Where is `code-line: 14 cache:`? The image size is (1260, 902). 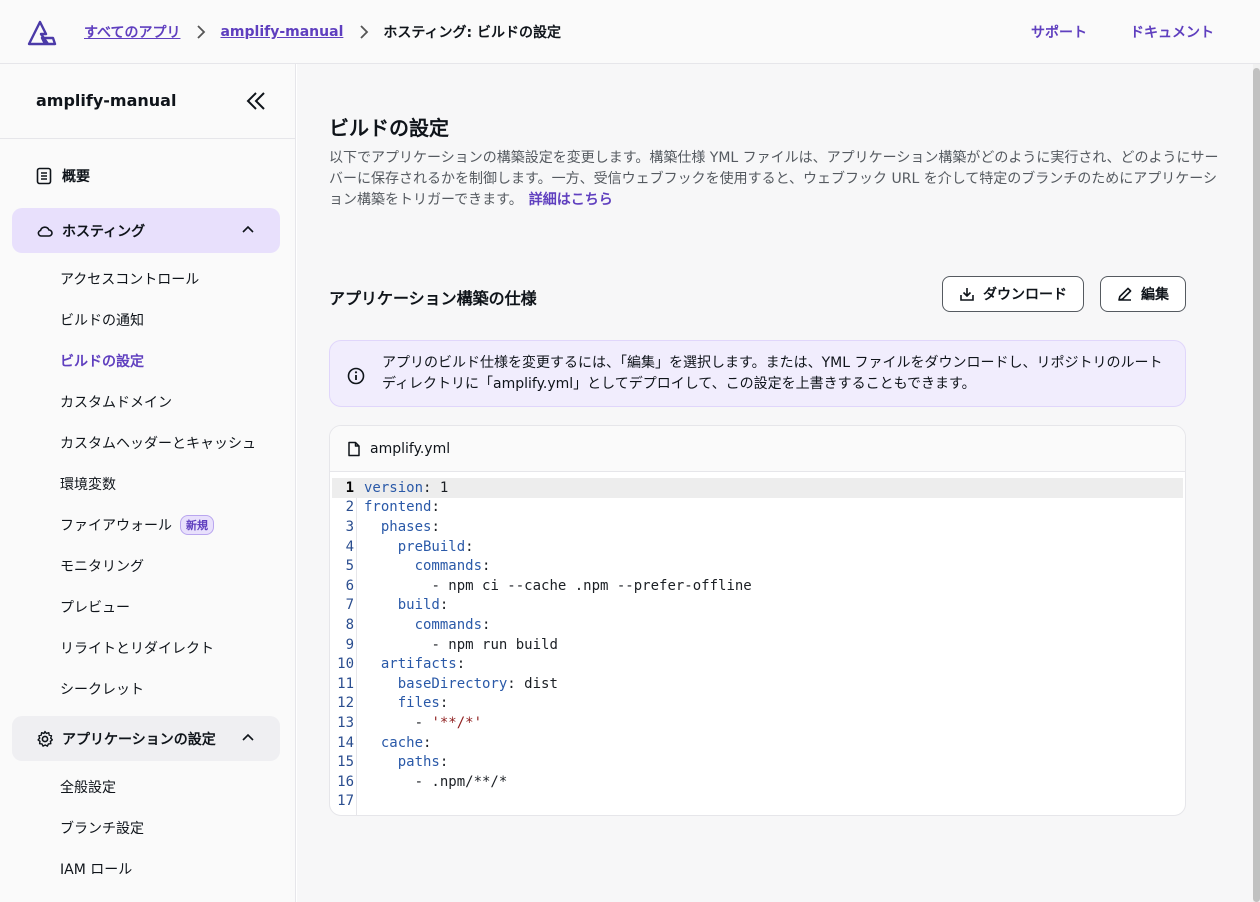 code-line: 14 cache: is located at coordinates (757, 743).